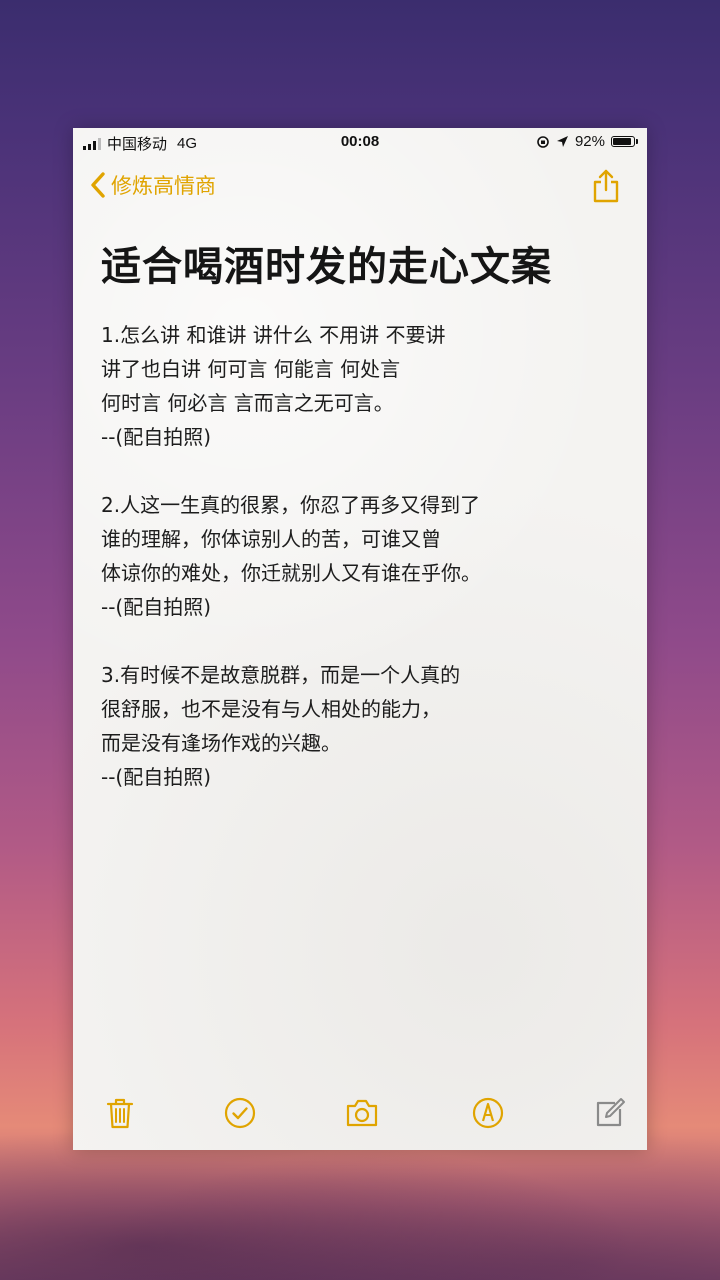  I want to click on back-label: 修炼高情商, so click(163, 186).